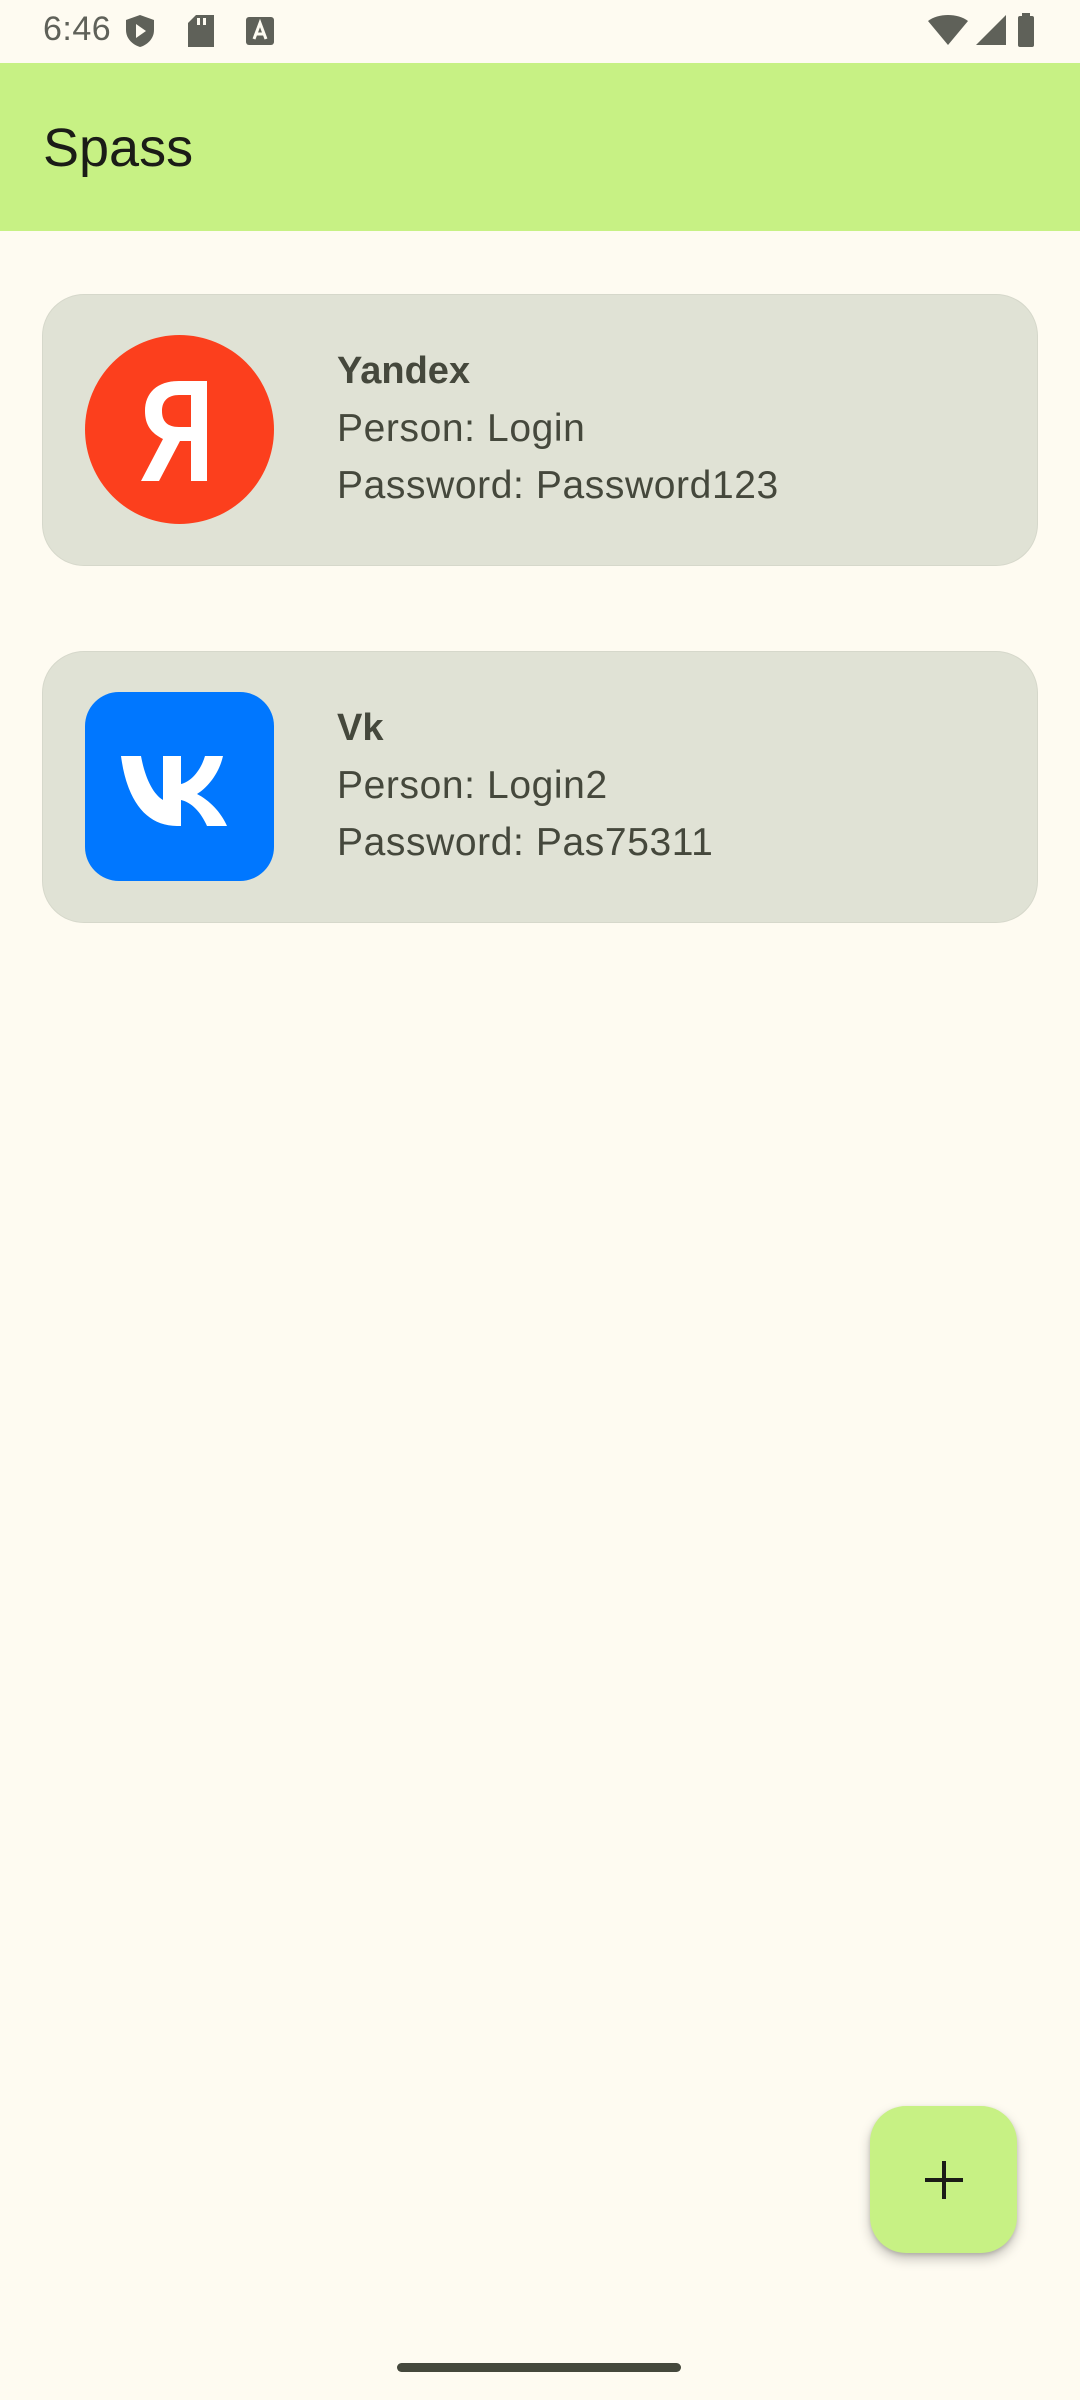 The height and width of the screenshot is (2400, 1080). Describe the element at coordinates (140, 31) in the screenshot. I see `shield-play-icon` at that location.